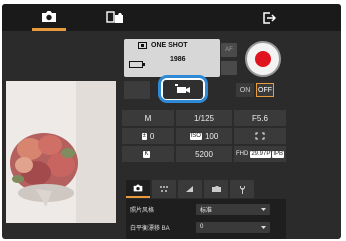 This screenshot has height=241, width=346. I want to click on iso-button: ISO 100, so click(204, 136).